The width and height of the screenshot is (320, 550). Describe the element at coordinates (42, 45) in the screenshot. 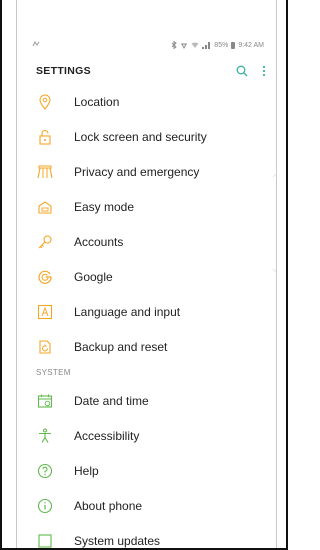

I see `notification-icon` at that location.